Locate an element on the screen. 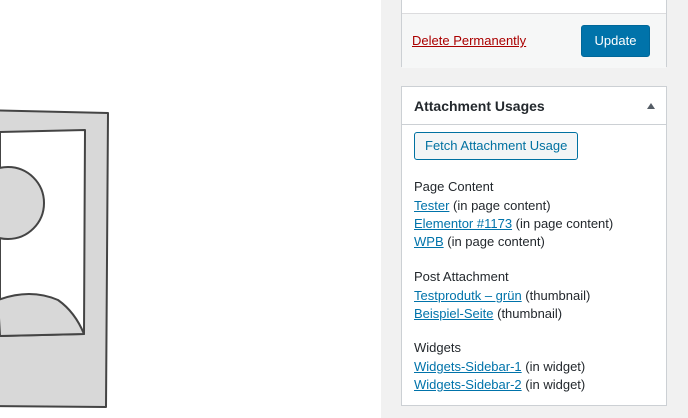  list-item: Elementor #1173 (in page content) is located at coordinates (539, 224).